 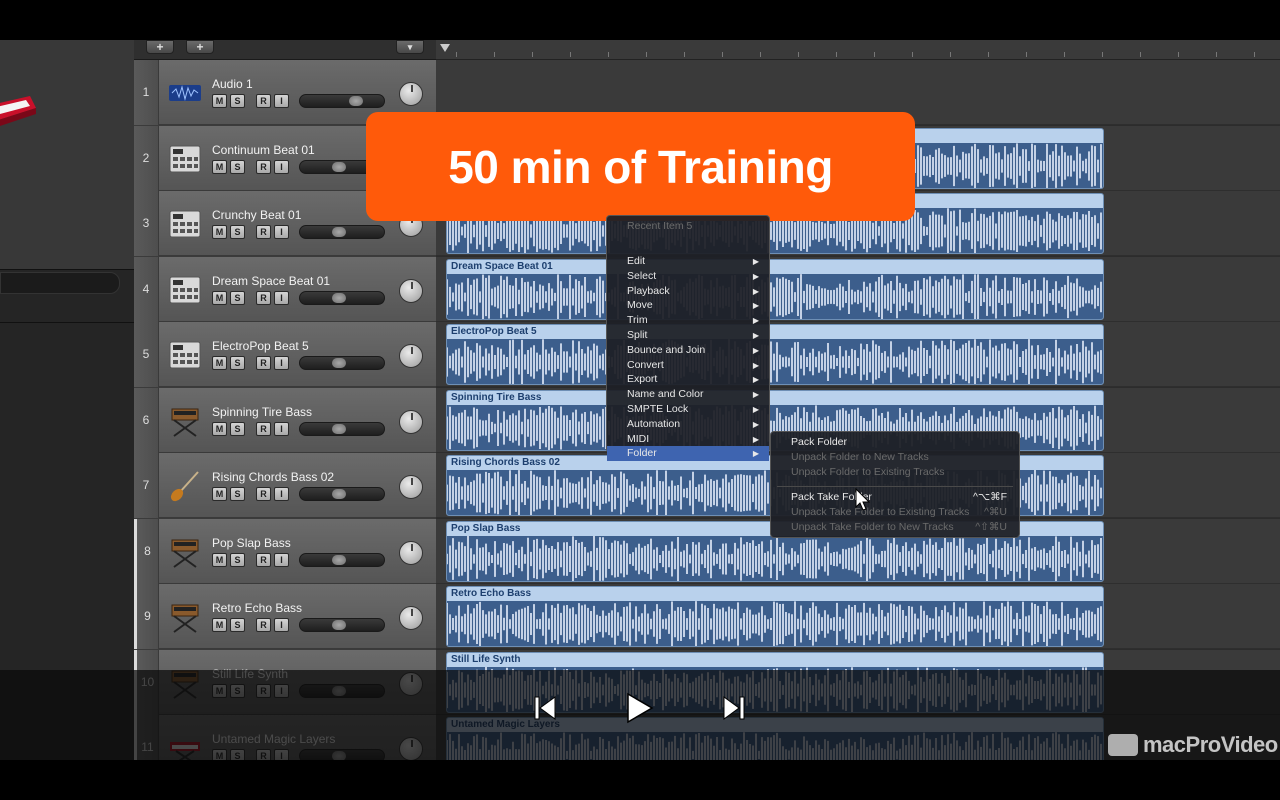 What do you see at coordinates (775, 616) in the screenshot?
I see `audio-region: Retro Echo Bass` at bounding box center [775, 616].